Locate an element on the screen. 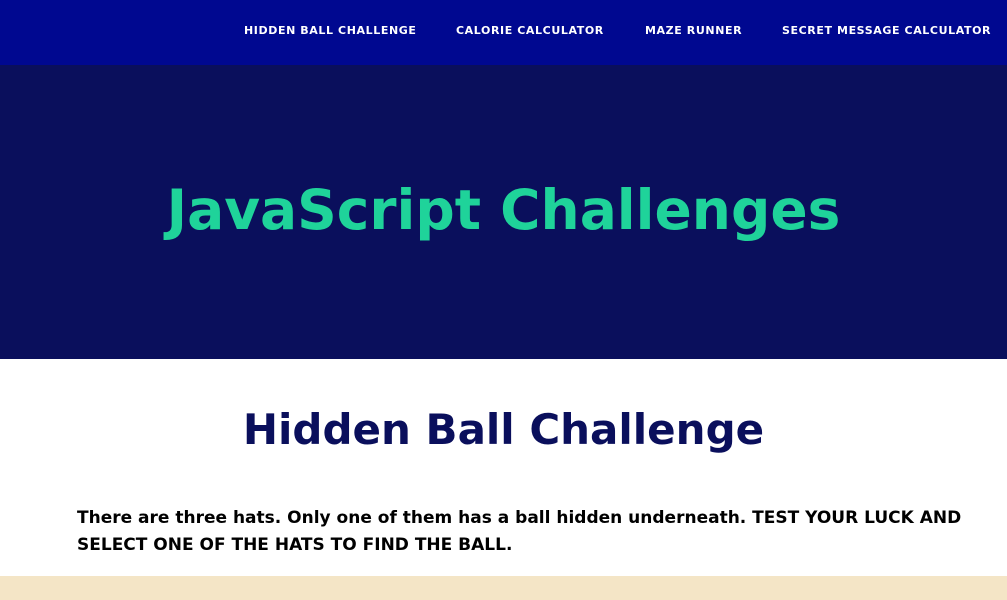 This screenshot has height=600, width=1007. game-area-band is located at coordinates (503, 588).